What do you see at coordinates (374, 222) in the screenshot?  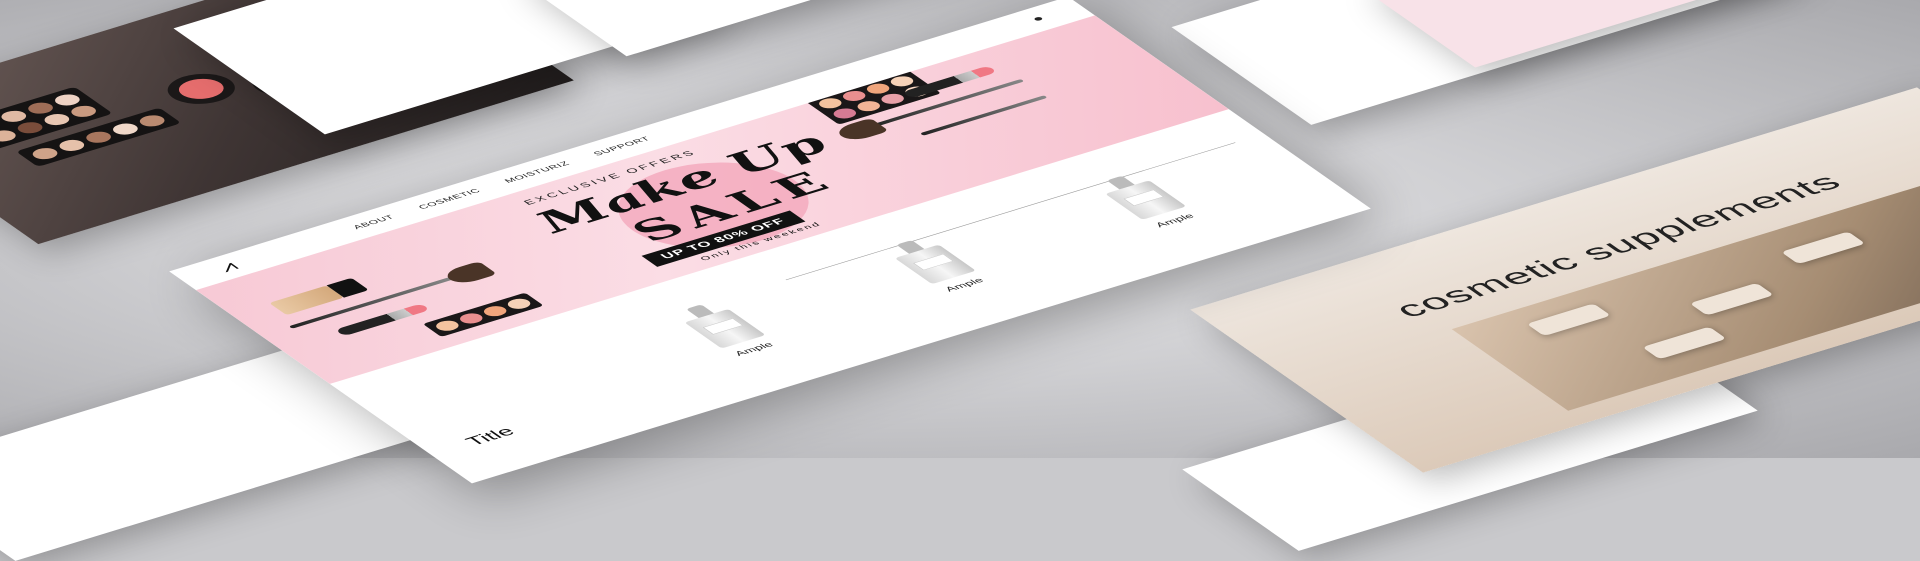 I see `nav-item-about: ABOUT` at bounding box center [374, 222].